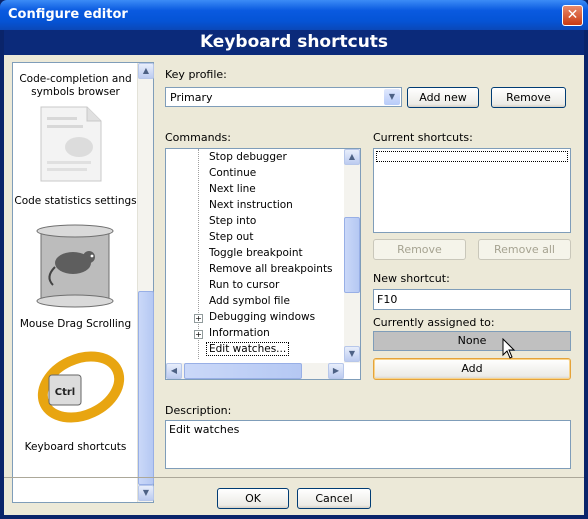  Describe the element at coordinates (198, 254) in the screenshot. I see `tree-guide-line` at that location.